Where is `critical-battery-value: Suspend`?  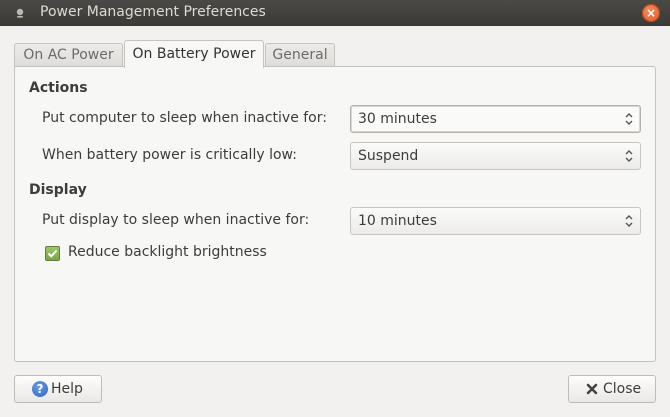 critical-battery-value: Suspend is located at coordinates (388, 156).